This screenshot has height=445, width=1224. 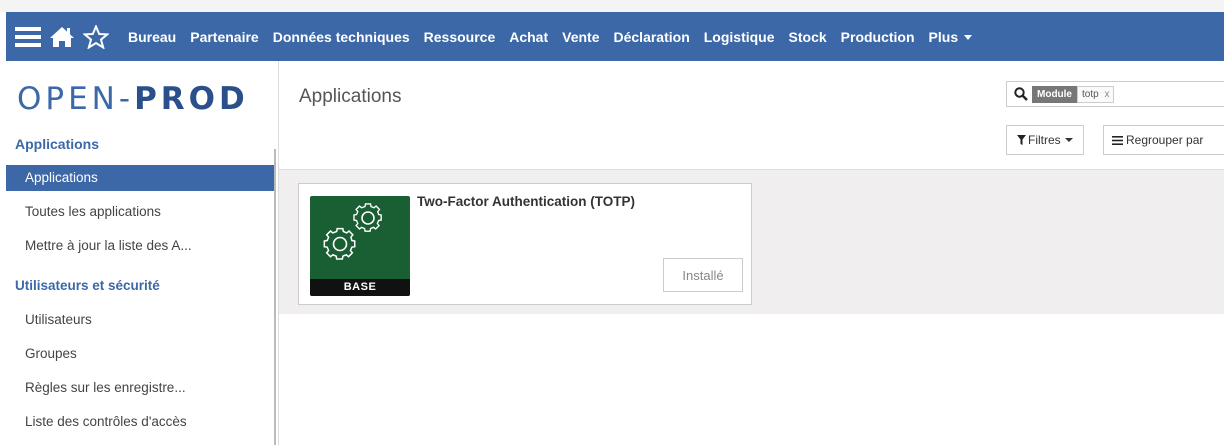 What do you see at coordinates (808, 36) in the screenshot?
I see `menu-item-stock: Stock` at bounding box center [808, 36].